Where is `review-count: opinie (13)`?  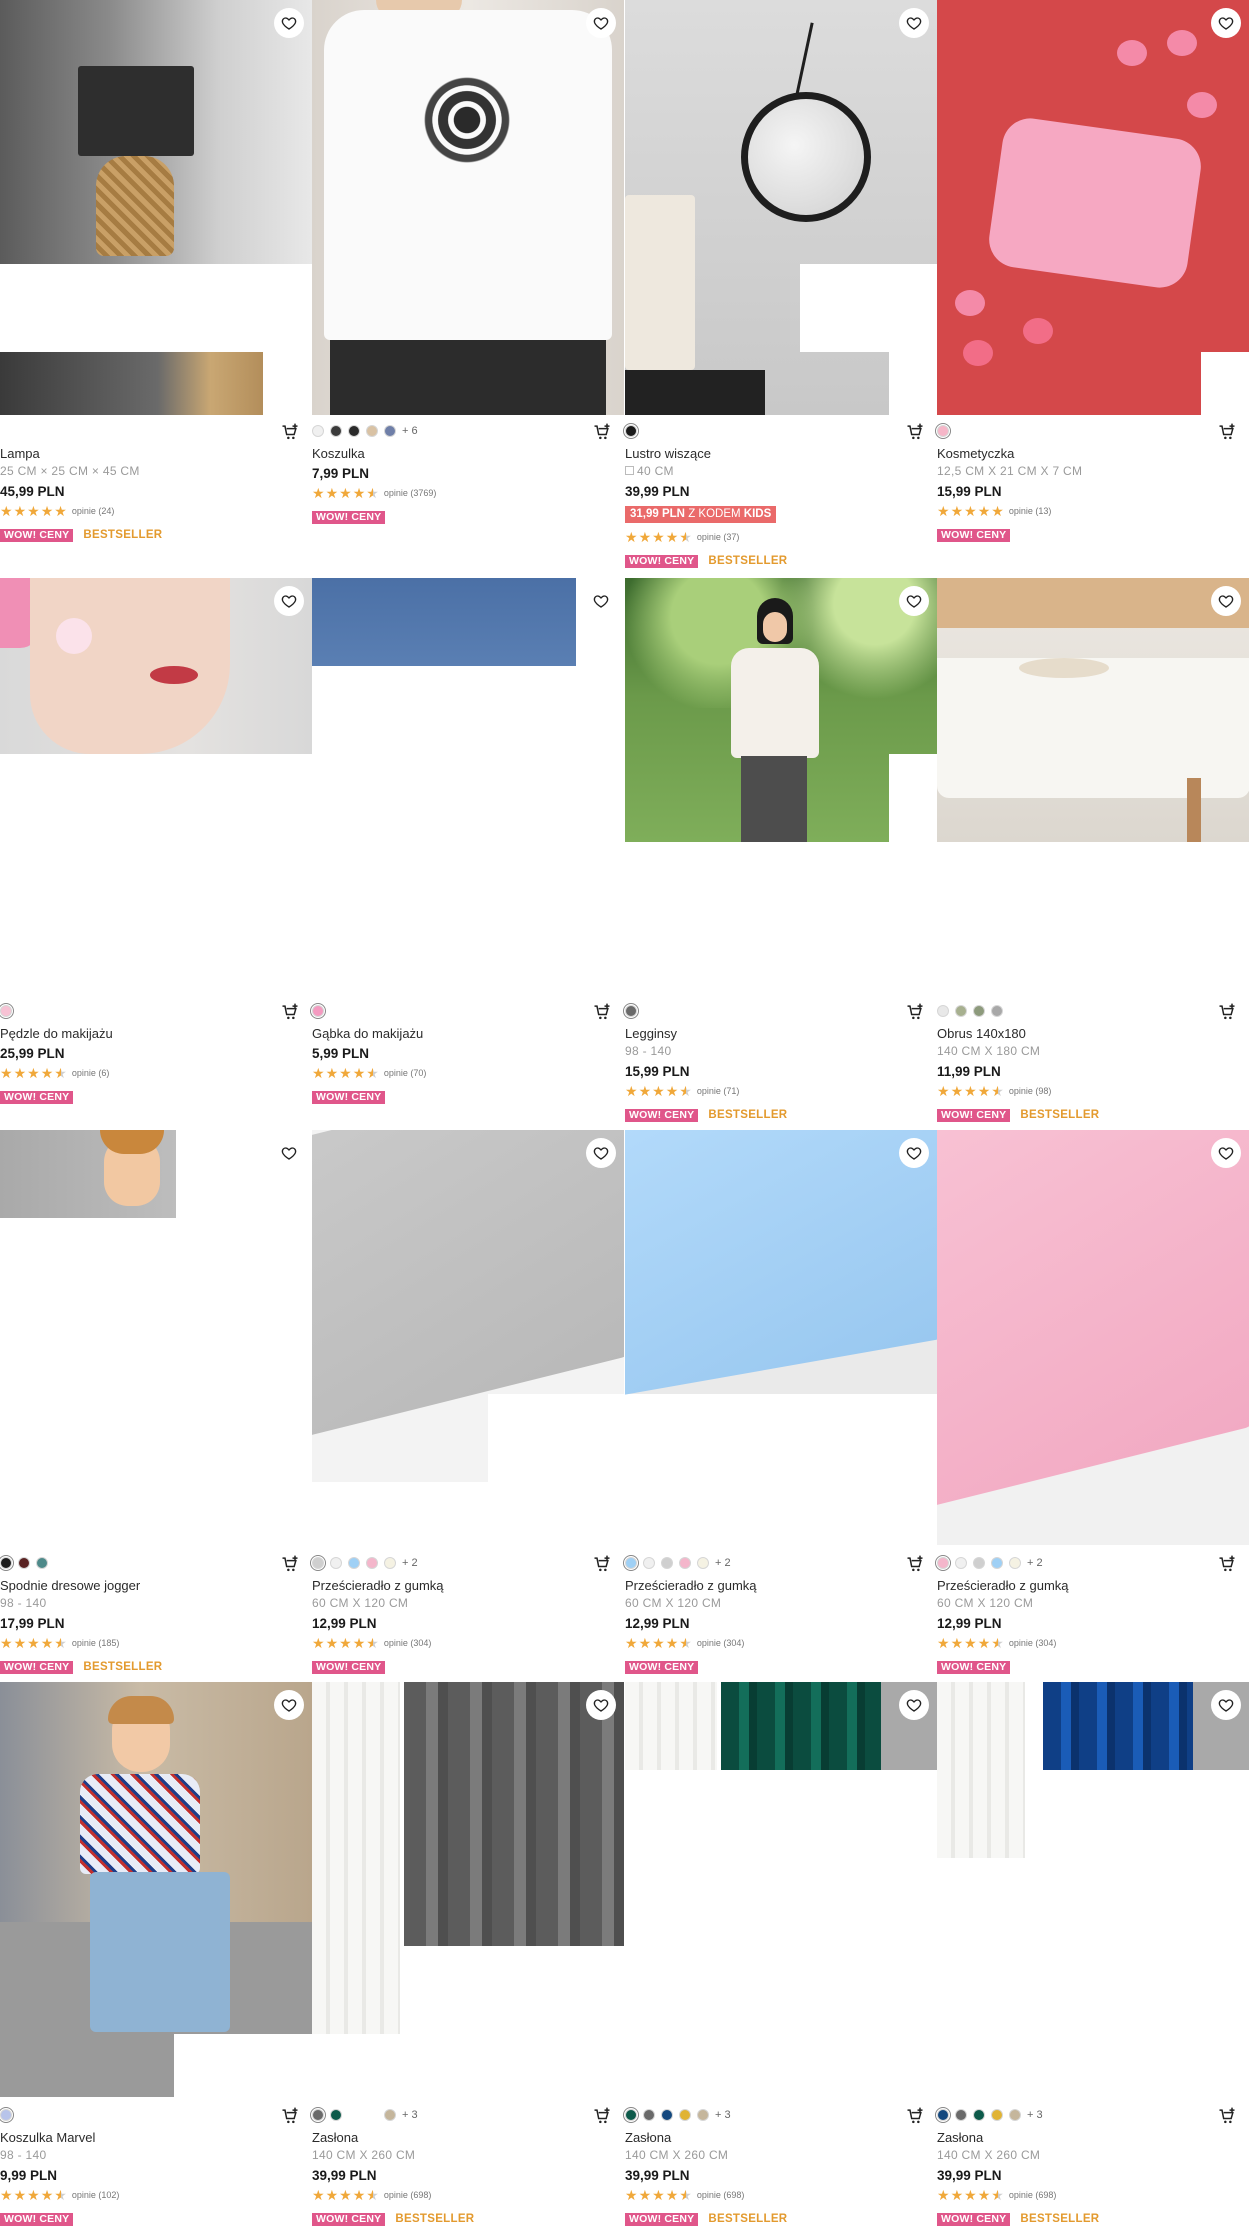 review-count: opinie (13) is located at coordinates (1030, 511).